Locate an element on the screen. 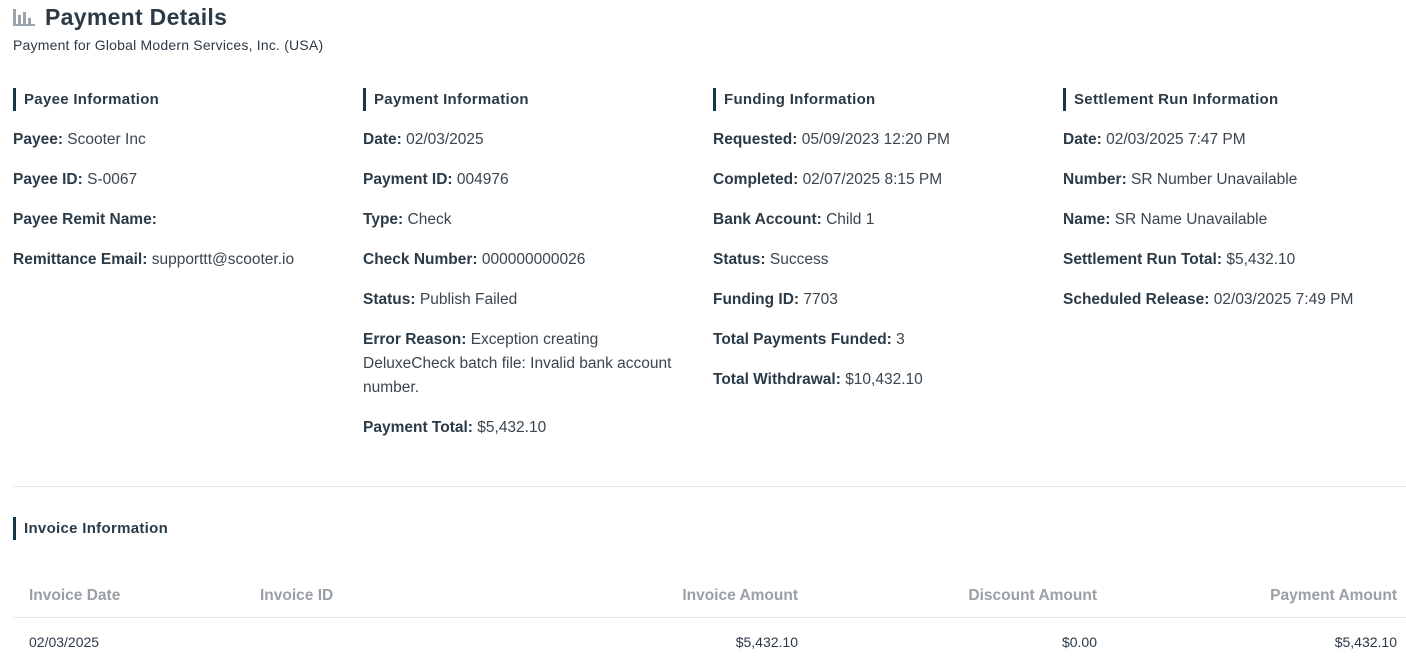 This screenshot has width=1406, height=667. field-value: SR Number Unavailable is located at coordinates (1214, 179).